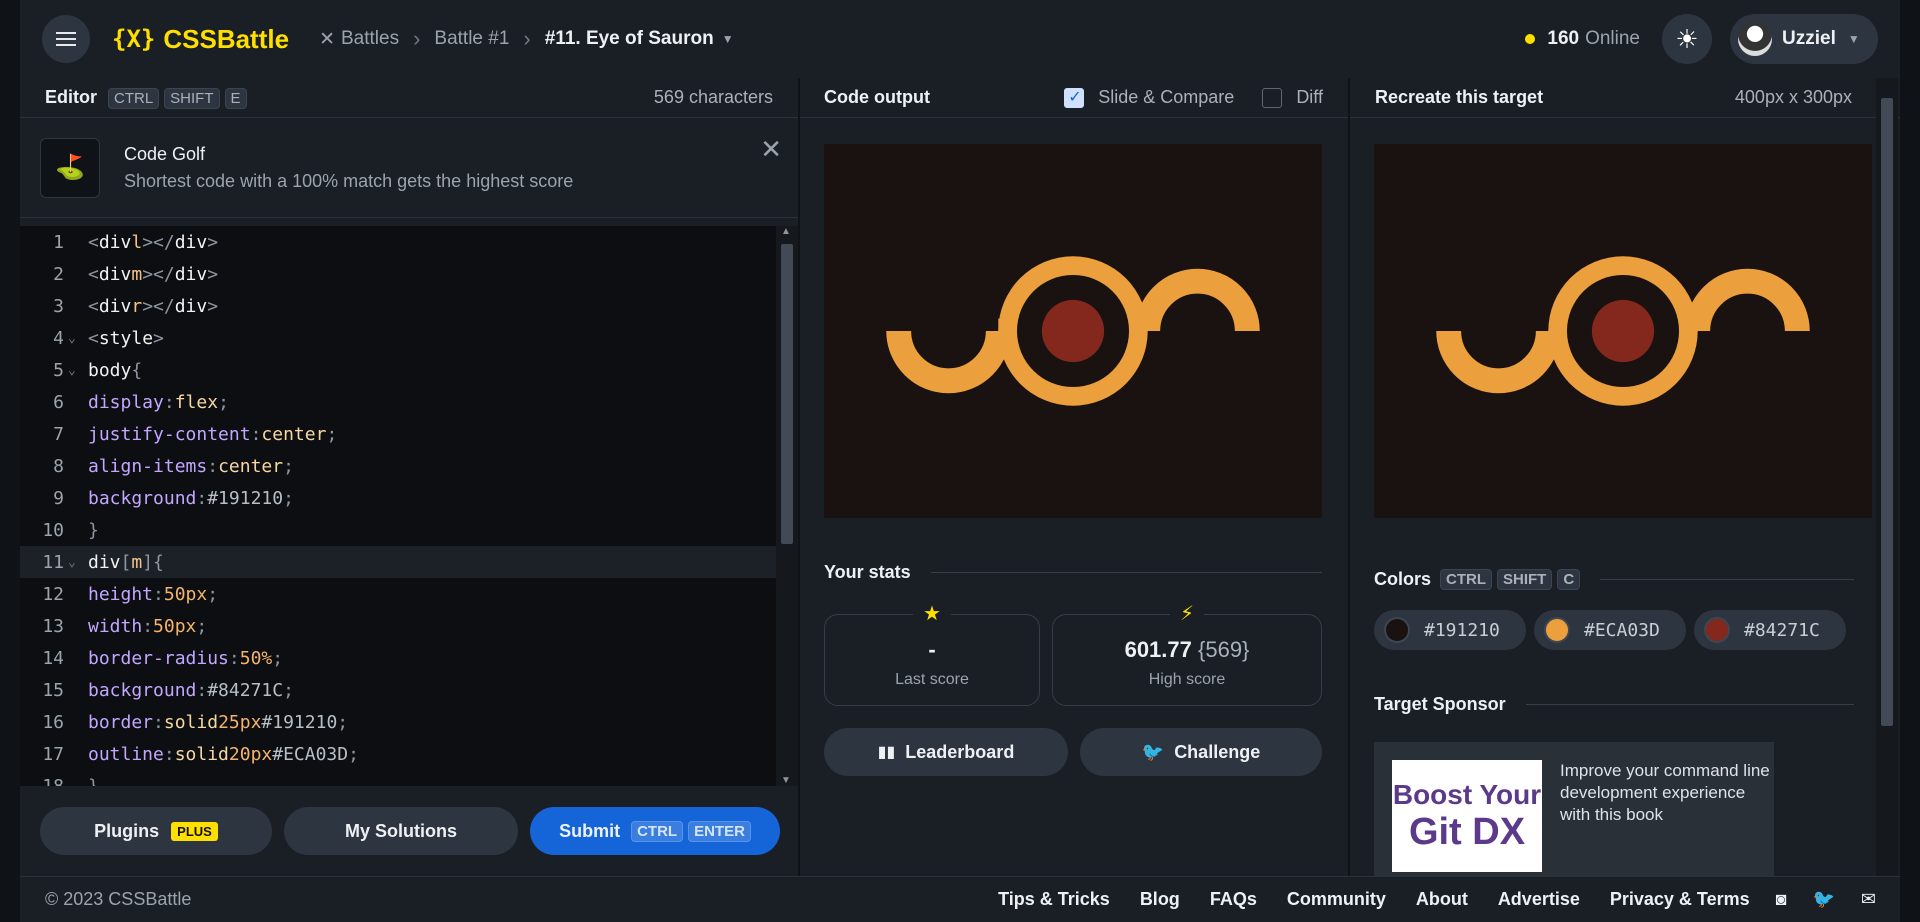 The width and height of the screenshot is (1920, 922). Describe the element at coordinates (629, 39) in the screenshot. I see `breadcrumb-current: #11. Eye of Sauron` at that location.